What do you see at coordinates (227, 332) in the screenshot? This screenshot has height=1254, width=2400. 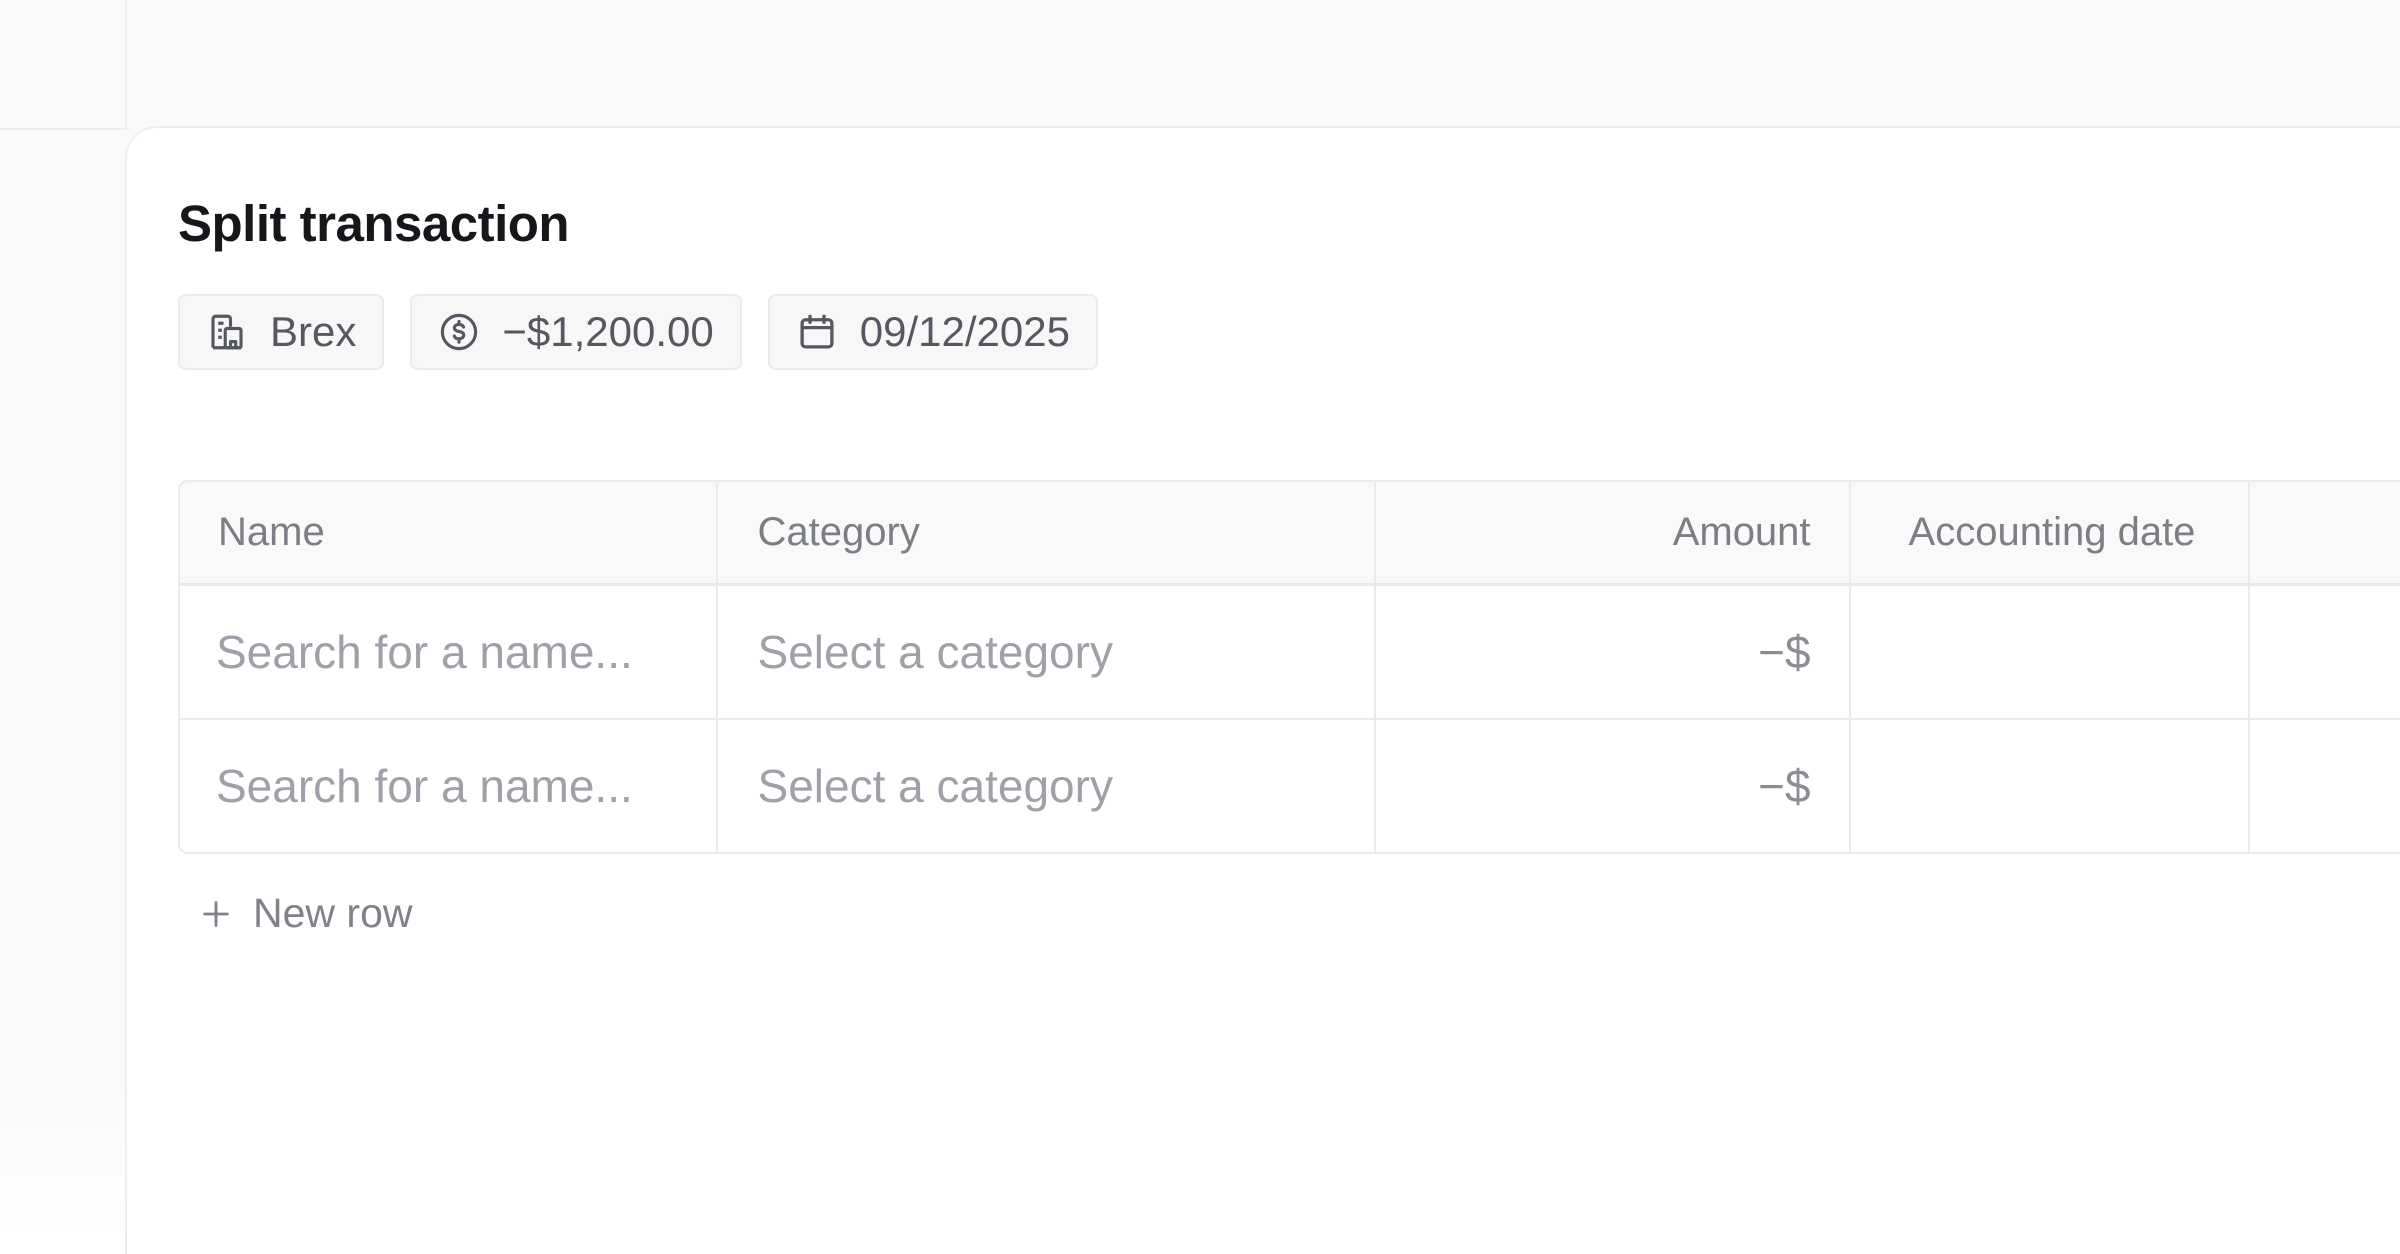 I see `building-icon` at bounding box center [227, 332].